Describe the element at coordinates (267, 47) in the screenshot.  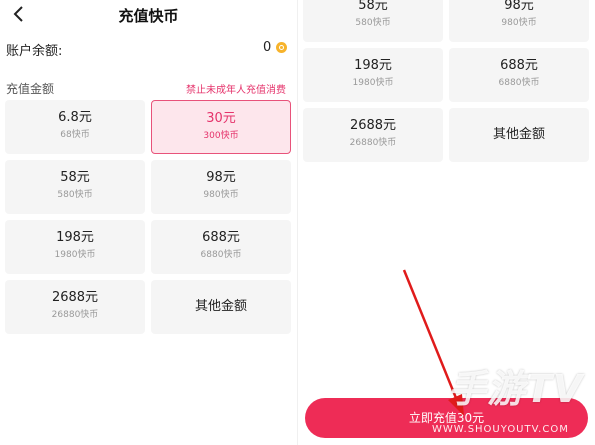
I see `balance-value: 0` at that location.